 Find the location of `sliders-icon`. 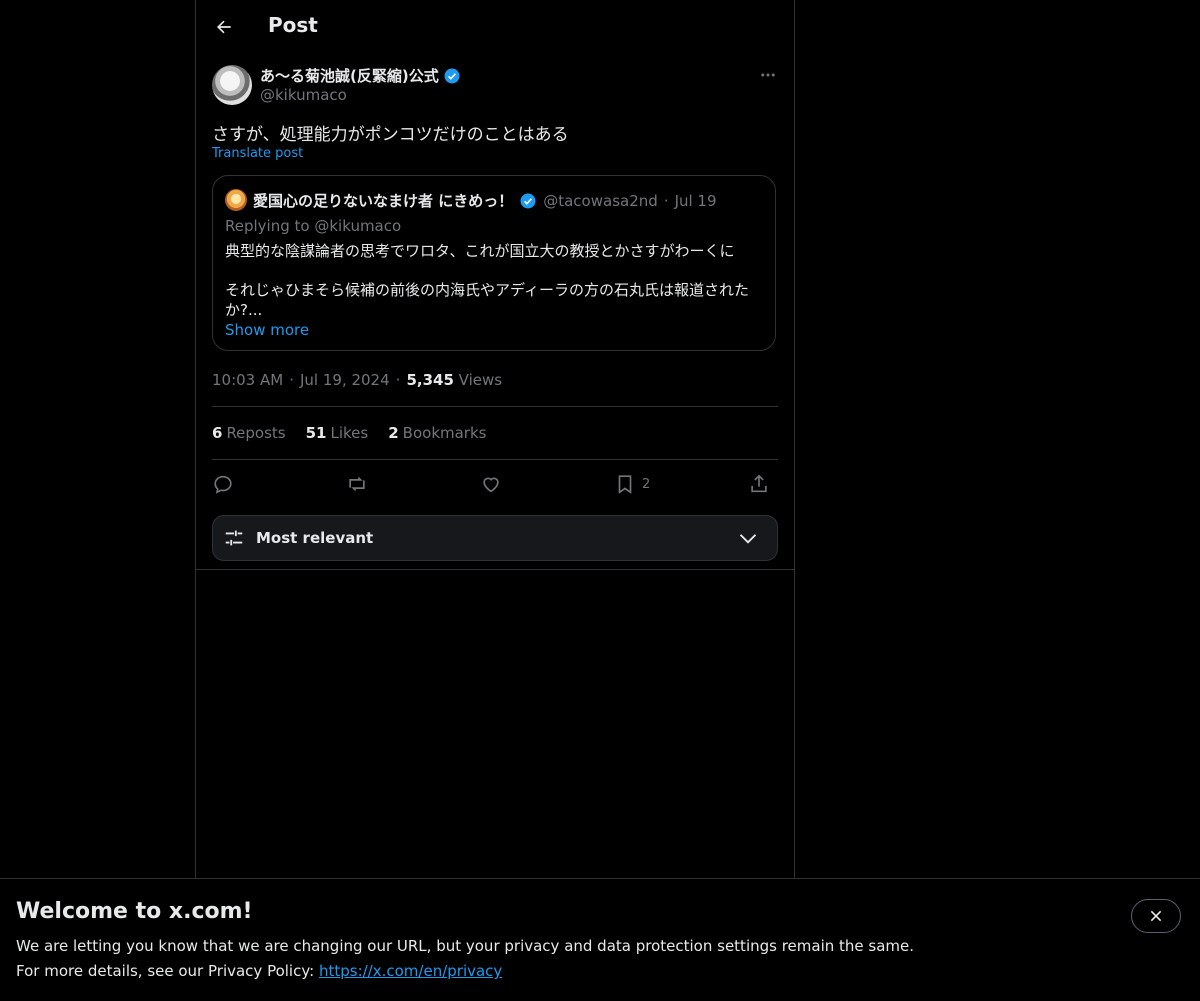

sliders-icon is located at coordinates (234, 538).